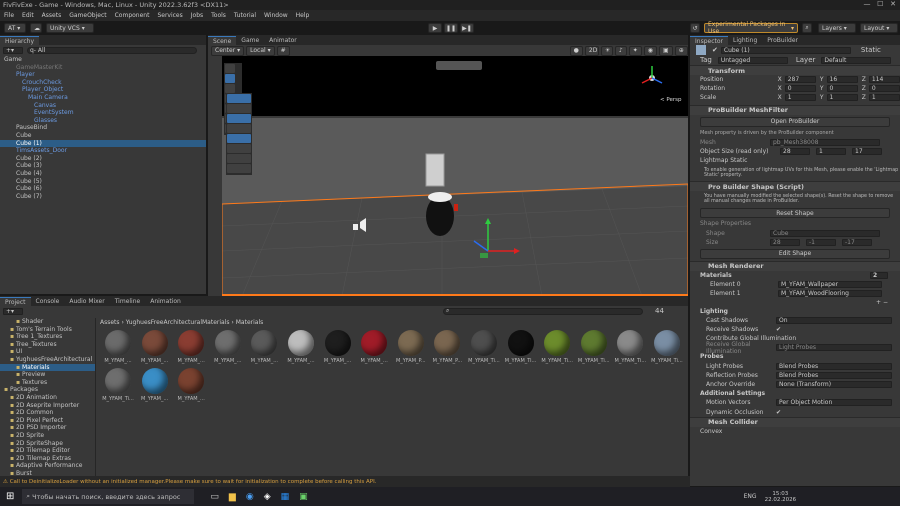 This screenshot has width=900, height=506. I want to click on folder-item: ▪ 2D Sprite, so click(47, 436).